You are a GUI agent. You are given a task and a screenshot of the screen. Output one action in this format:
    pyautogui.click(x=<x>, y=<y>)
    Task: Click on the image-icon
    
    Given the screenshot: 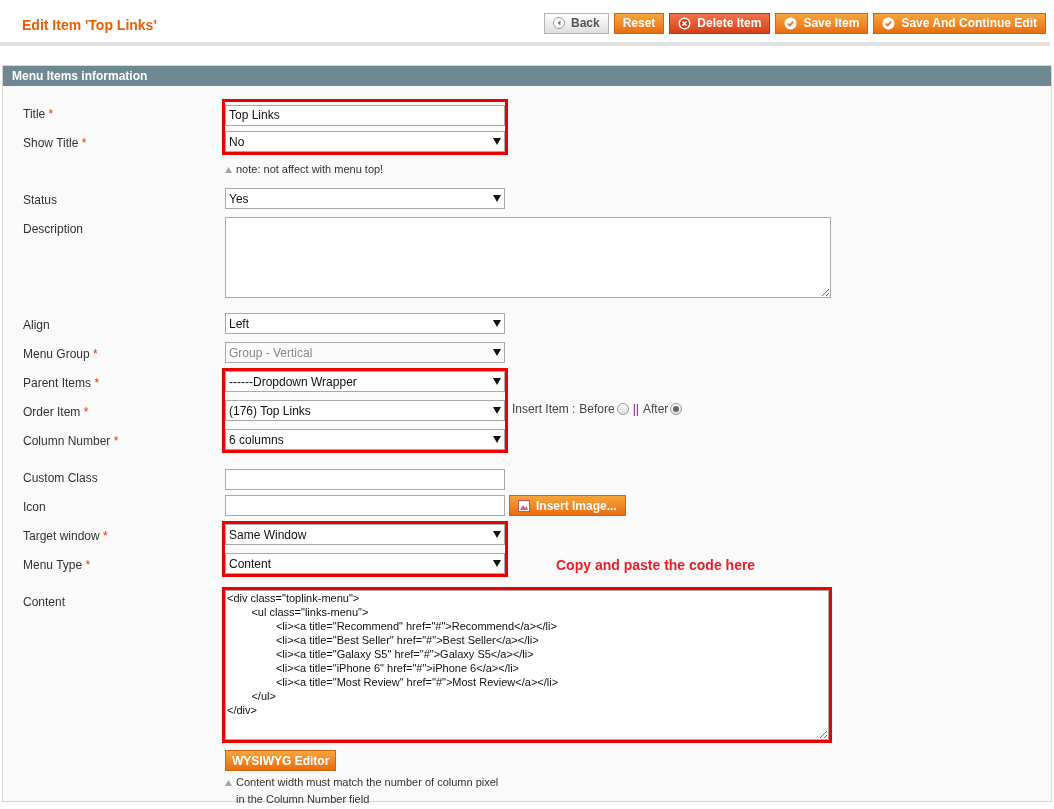 What is the action you would take?
    pyautogui.click(x=524, y=505)
    